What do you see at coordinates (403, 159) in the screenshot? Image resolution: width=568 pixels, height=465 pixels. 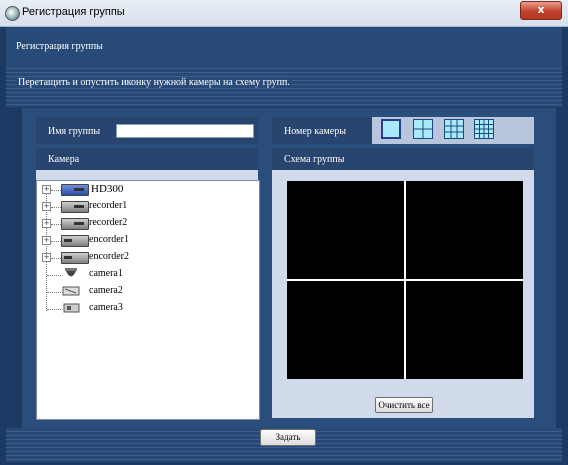 I see `group-map-header: Схема группы` at bounding box center [403, 159].